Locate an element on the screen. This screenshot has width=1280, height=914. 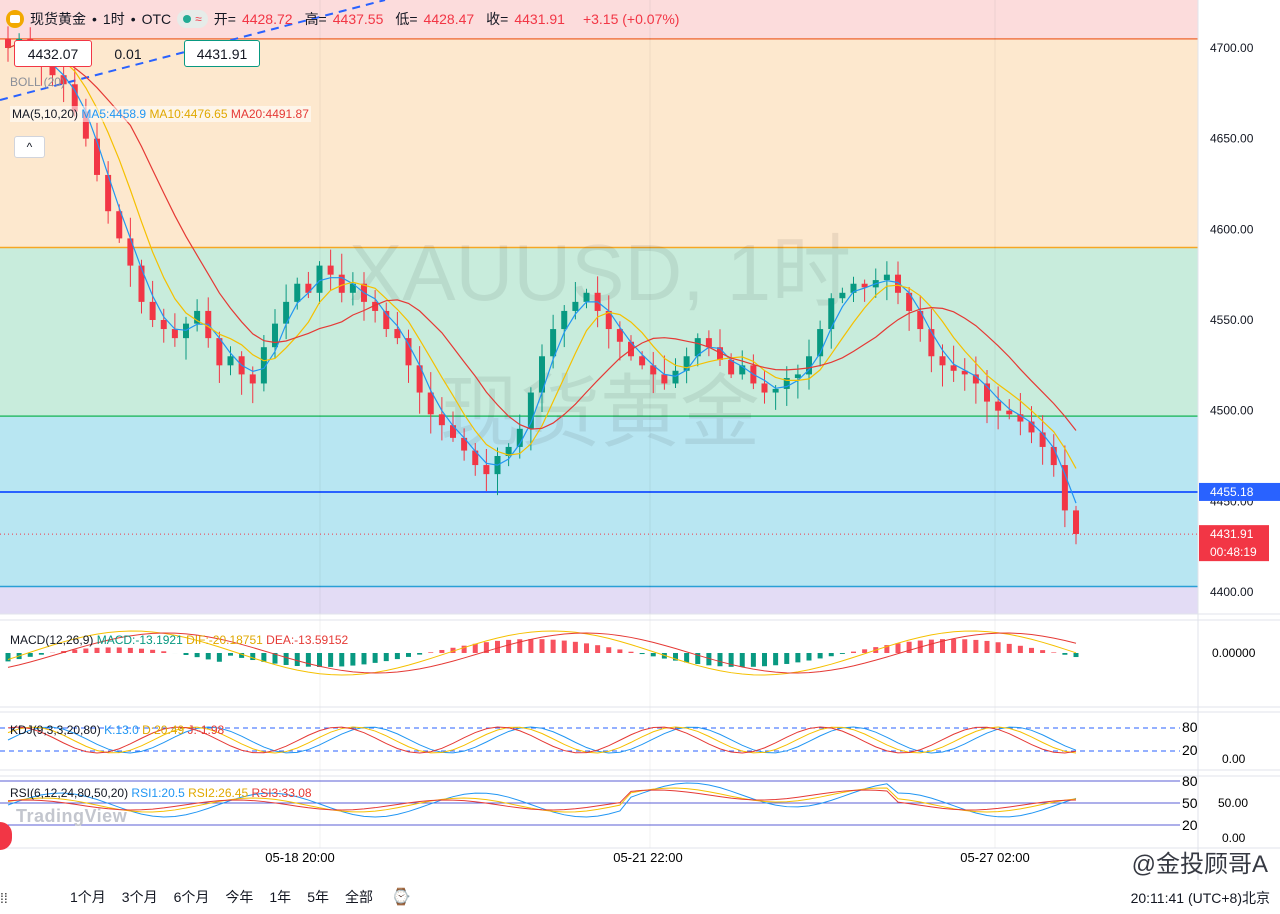
ohlc-item: +3.15 (+0.07%) is located at coordinates (631, 19).